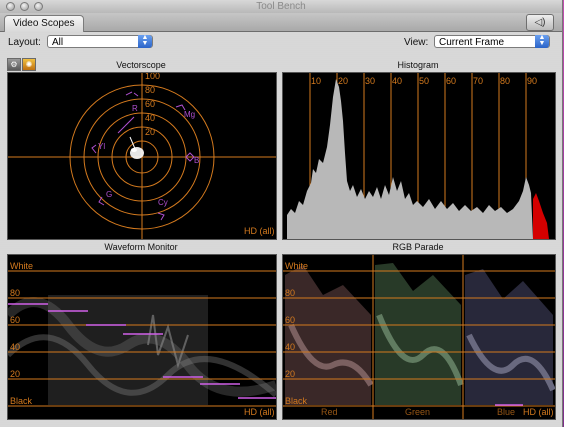 This screenshot has width=564, height=427. I want to click on hist-tick-70: 70, so click(478, 81).